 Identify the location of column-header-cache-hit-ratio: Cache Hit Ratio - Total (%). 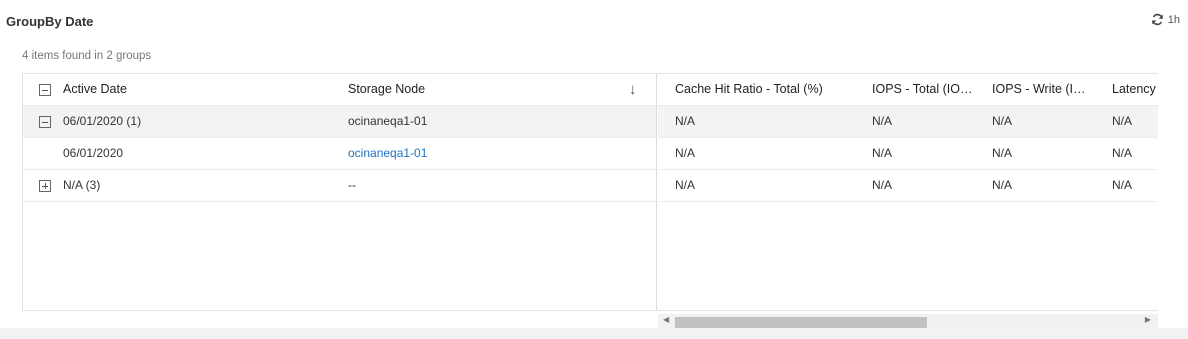
(765, 89).